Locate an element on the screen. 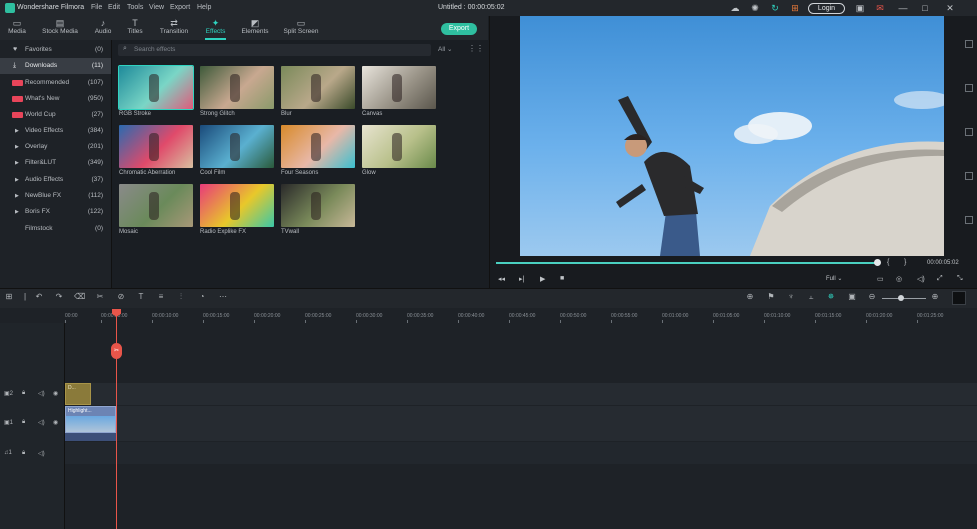 The width and height of the screenshot is (977, 529). volume-icon: ◁) is located at coordinates (921, 279).